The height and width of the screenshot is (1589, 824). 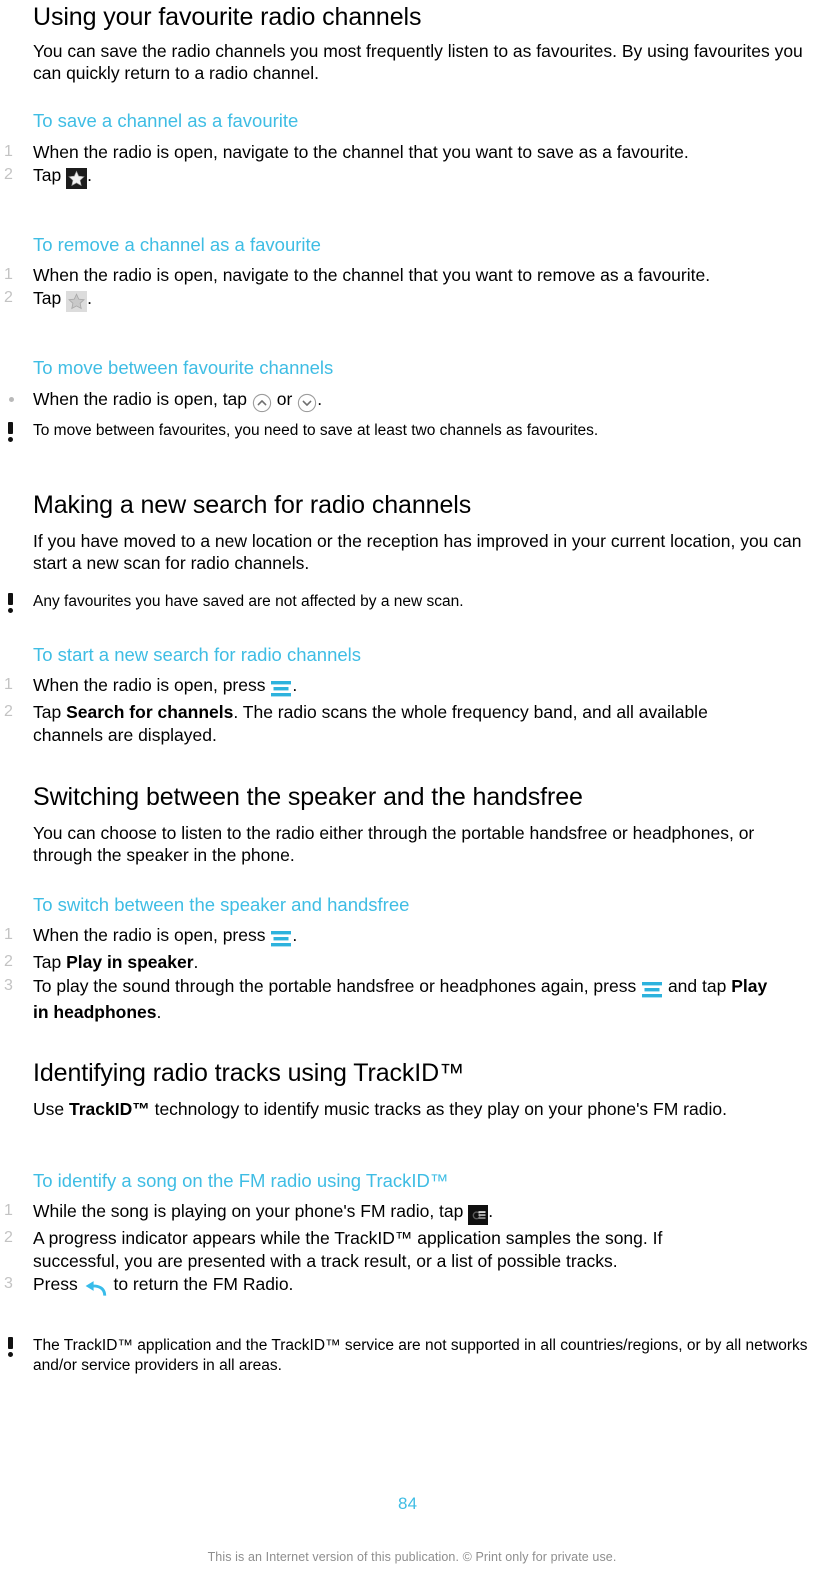 I want to click on star-filled-icon, so click(x=77, y=179).